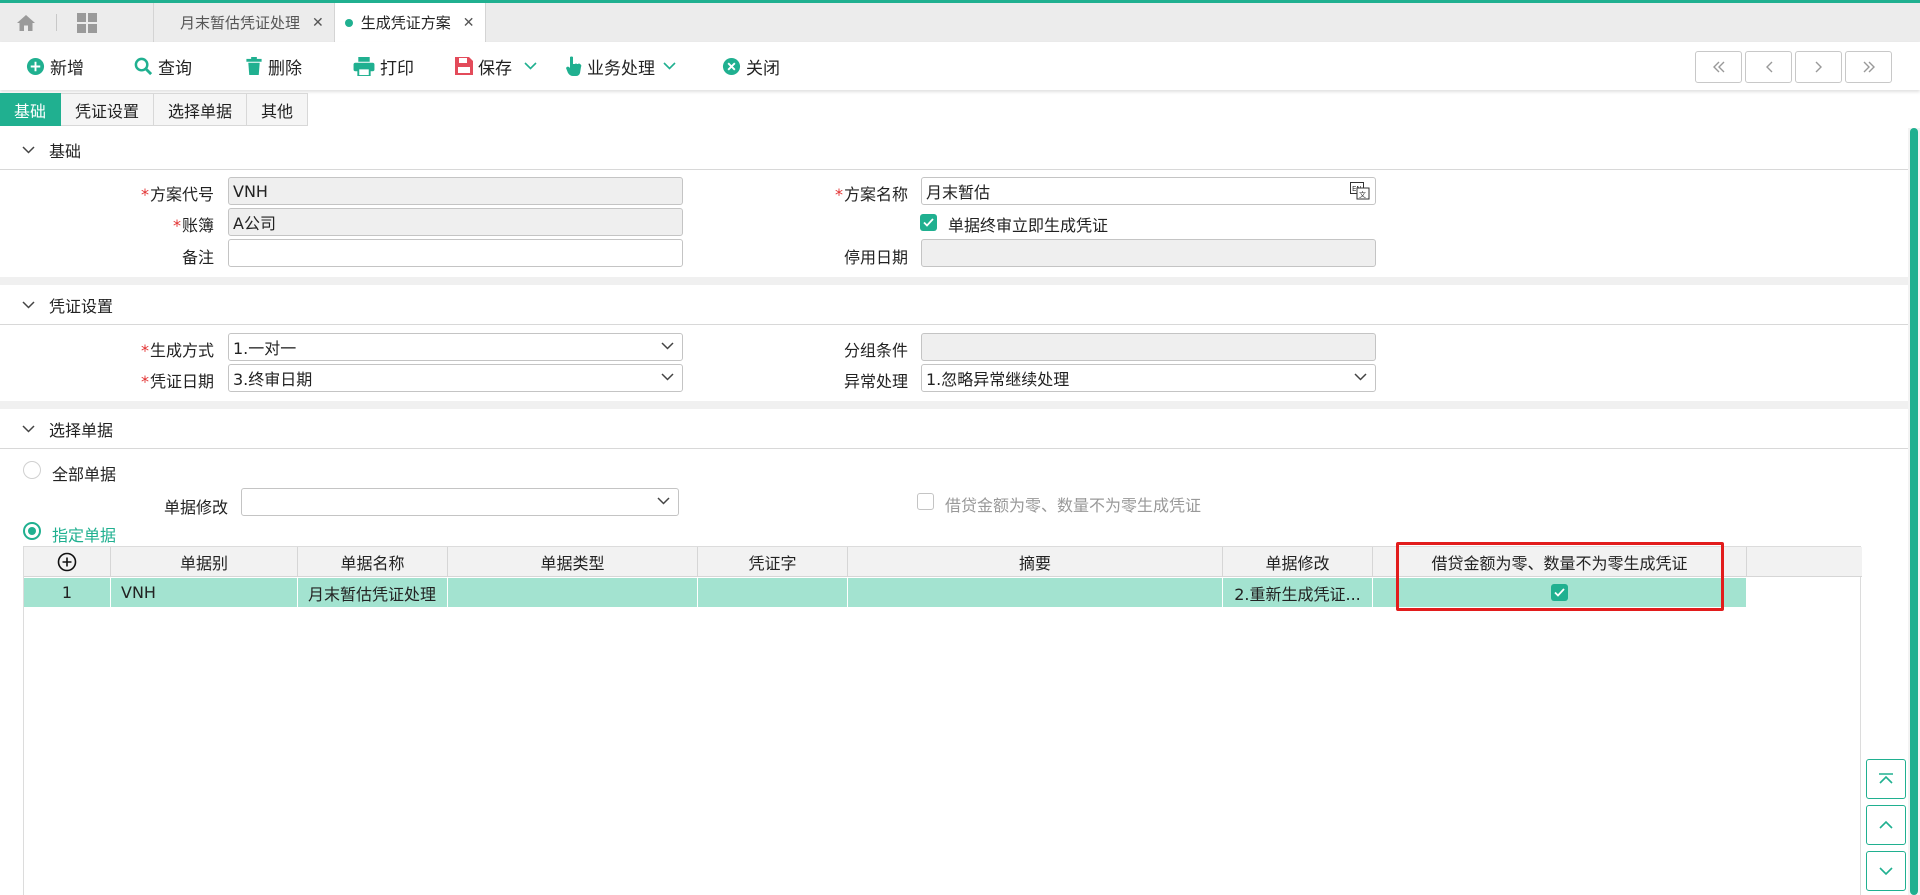  Describe the element at coordinates (273, 66) in the screenshot. I see `delete-button: 删除` at that location.